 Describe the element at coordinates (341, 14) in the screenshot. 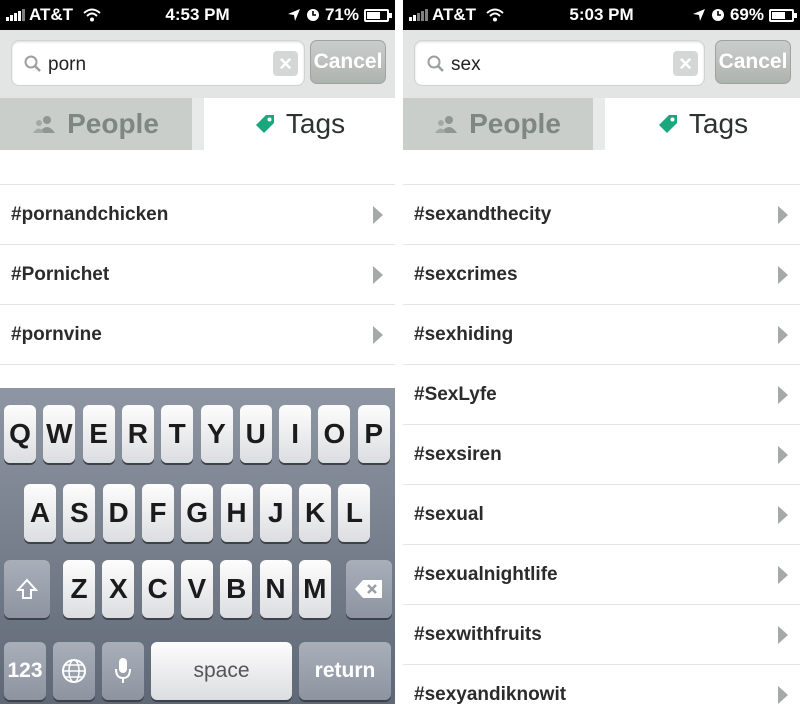

I see `battery-percent: 71%` at that location.